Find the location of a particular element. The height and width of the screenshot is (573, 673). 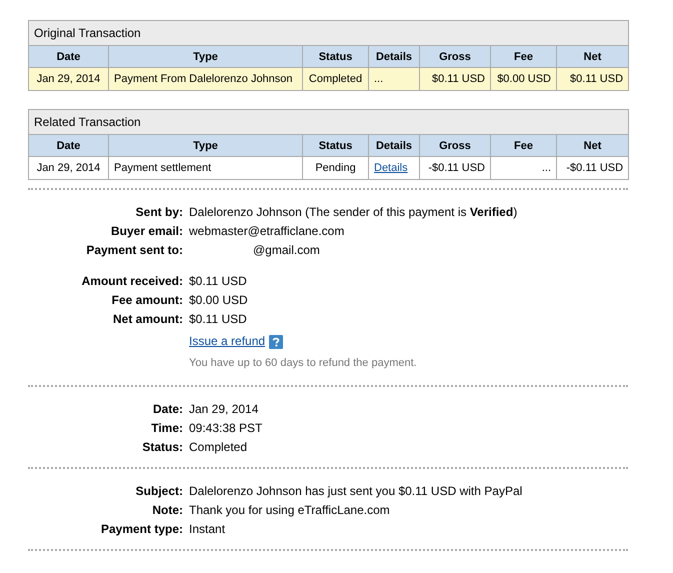

field-value: $0.00 USD is located at coordinates (218, 300).